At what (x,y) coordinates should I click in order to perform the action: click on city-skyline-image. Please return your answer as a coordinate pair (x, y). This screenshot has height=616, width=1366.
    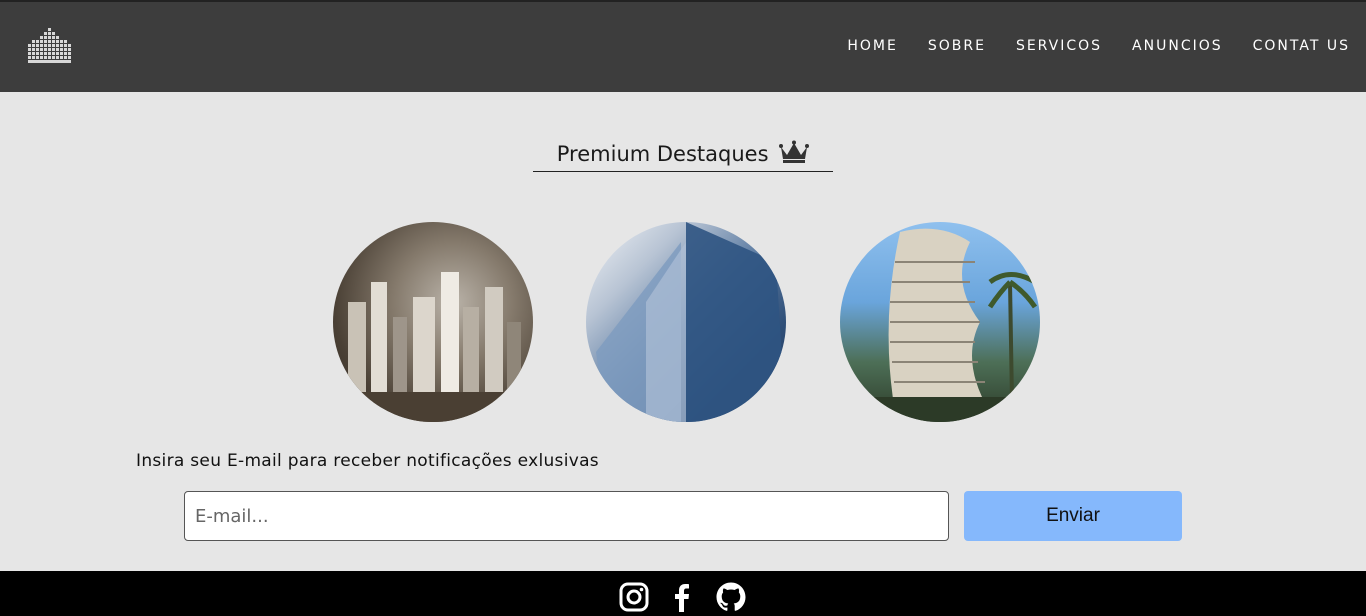
    Looking at the image, I should click on (433, 322).